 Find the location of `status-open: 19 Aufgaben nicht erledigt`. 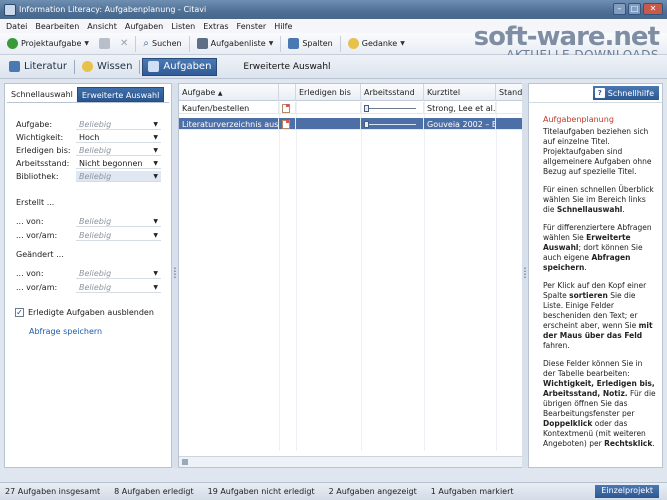

status-open: 19 Aufgaben nicht erledigt is located at coordinates (261, 491).